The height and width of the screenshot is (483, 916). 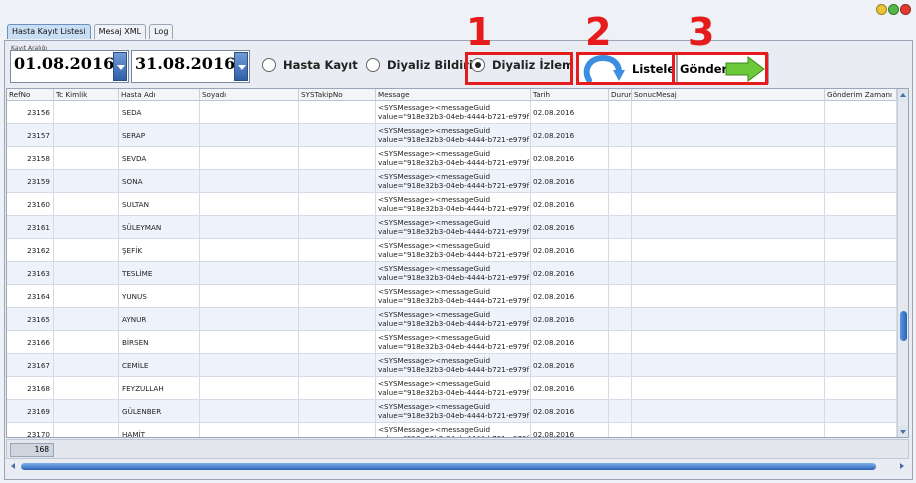 What do you see at coordinates (893, 9) in the screenshot?
I see `maximize-window-icon` at bounding box center [893, 9].